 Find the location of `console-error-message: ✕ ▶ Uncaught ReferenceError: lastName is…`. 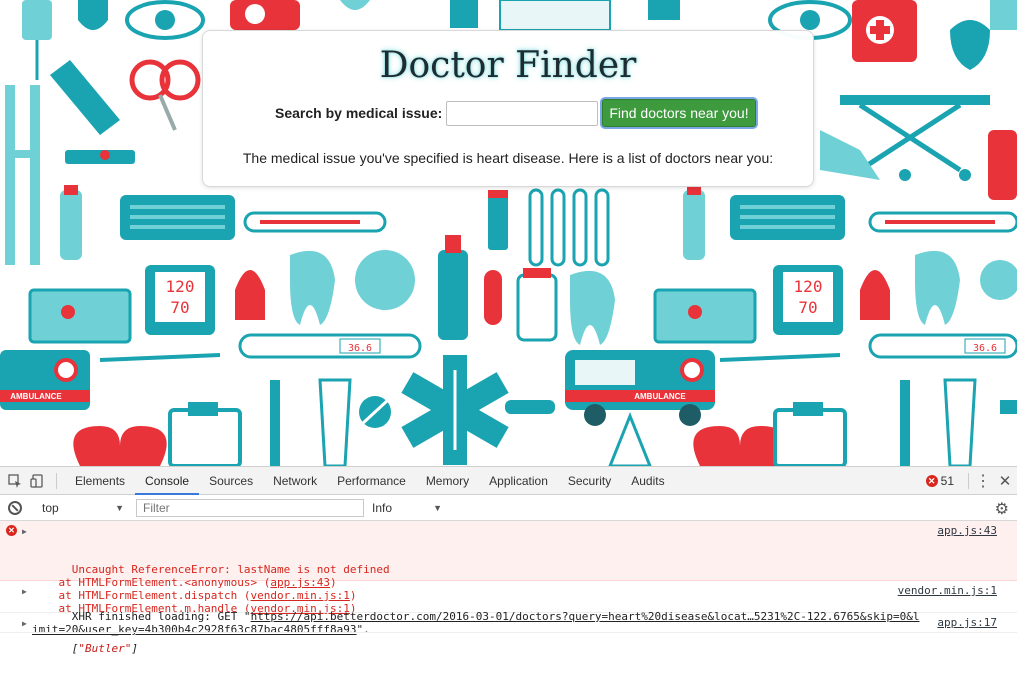

console-error-message: ✕ ▶ Uncaught ReferenceError: lastName is… is located at coordinates (508, 568).